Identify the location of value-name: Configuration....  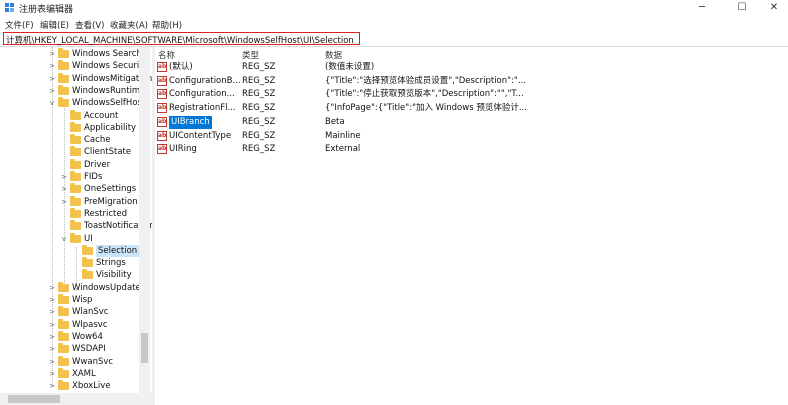
(202, 94).